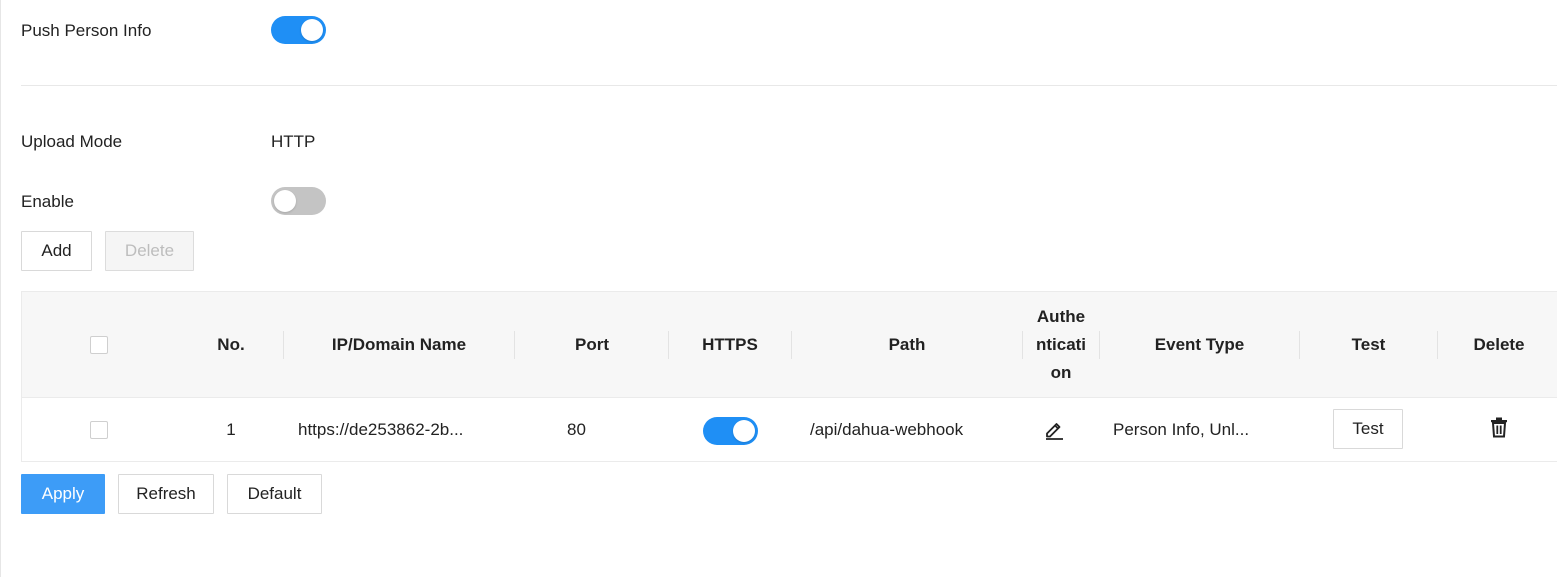  I want to click on trash-icon, so click(1499, 427).